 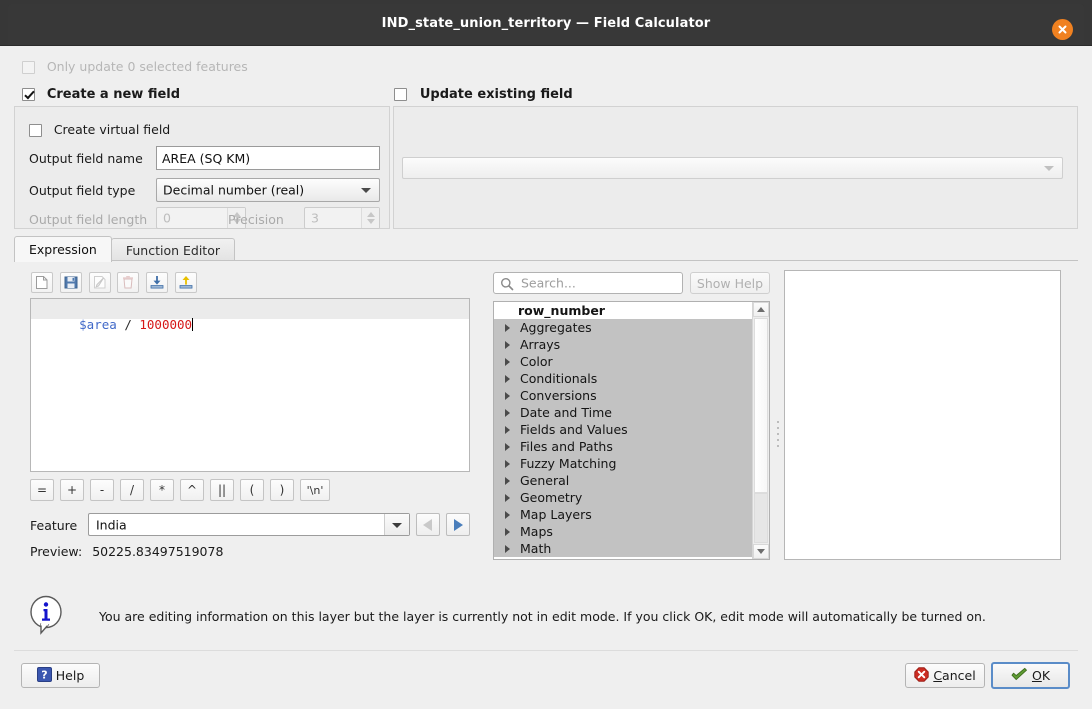 I want to click on list-item: Conversions, so click(x=623, y=395).